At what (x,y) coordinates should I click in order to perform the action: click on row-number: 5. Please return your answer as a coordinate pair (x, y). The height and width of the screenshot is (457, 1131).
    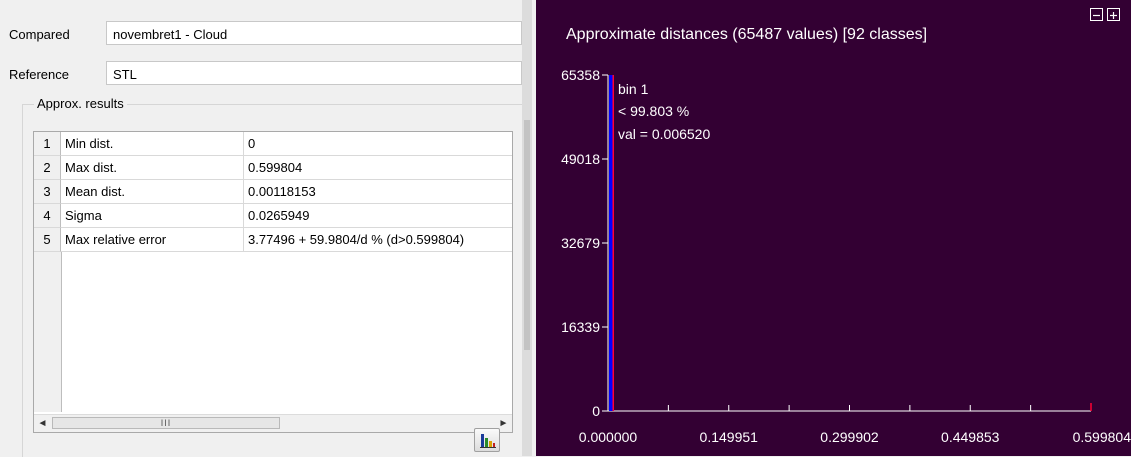
    Looking at the image, I should click on (47, 240).